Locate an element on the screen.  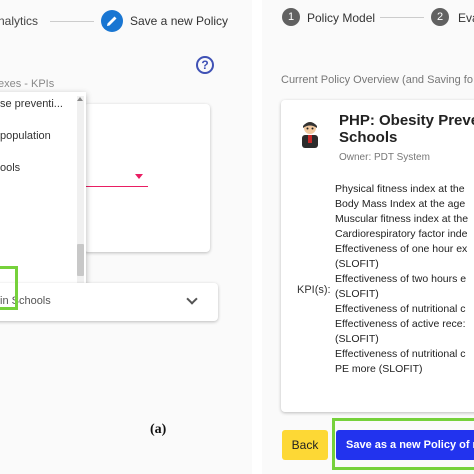
stepper-step2-circle: 2 is located at coordinates (440, 17).